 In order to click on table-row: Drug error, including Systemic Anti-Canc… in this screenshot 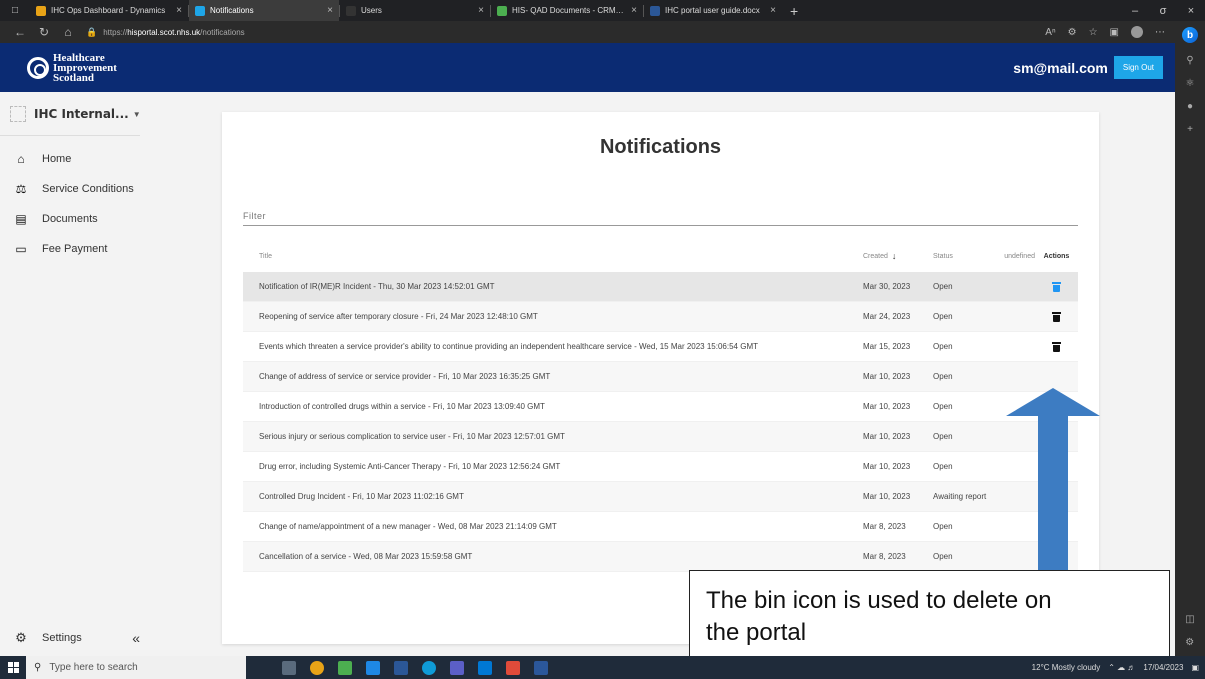, I will do `click(660, 467)`.